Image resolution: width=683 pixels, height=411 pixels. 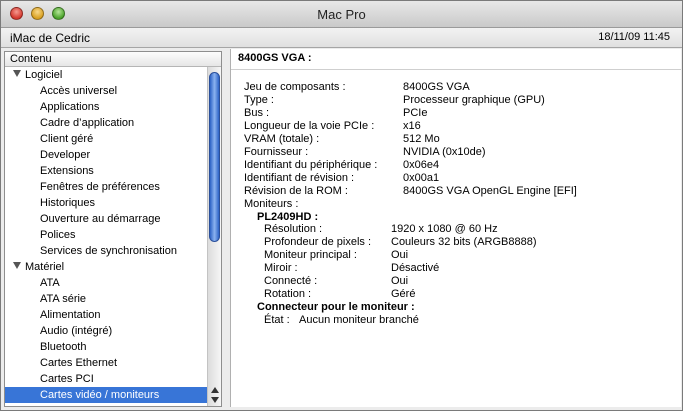 I want to click on property-value: Aucun moniteur branché, so click(x=359, y=320).